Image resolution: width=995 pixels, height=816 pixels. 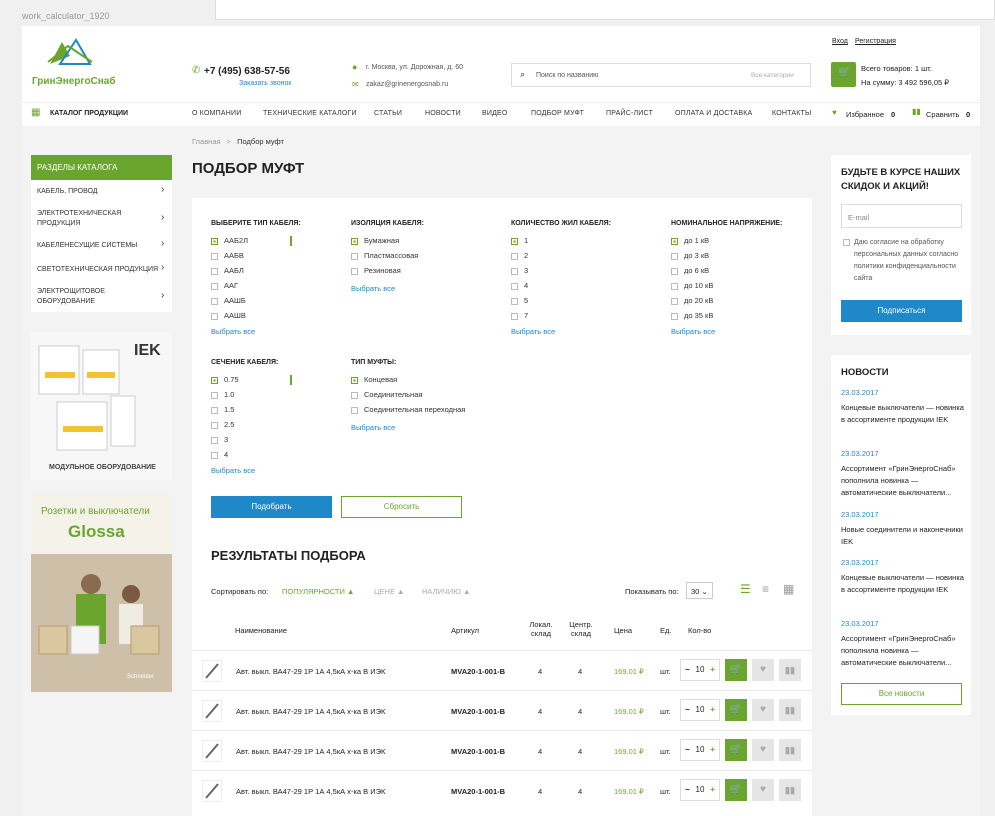 I want to click on sidebar-item-lighting: СВЕТОТЕХНИЧЕСКАЯ ПРОДУКЦИЯ, so click(x=97, y=270).